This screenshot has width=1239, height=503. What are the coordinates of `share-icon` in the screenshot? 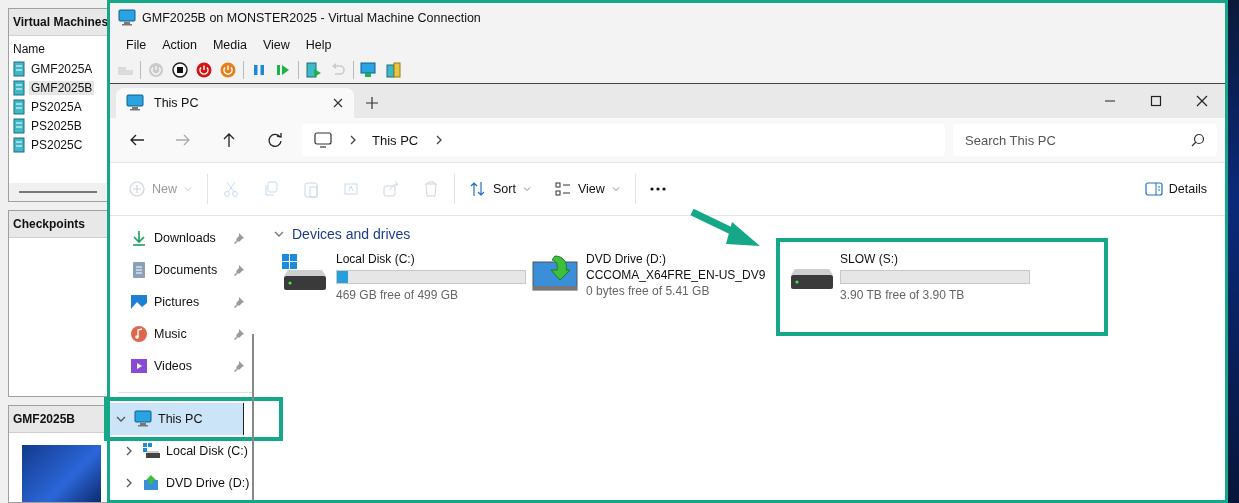 It's located at (391, 189).